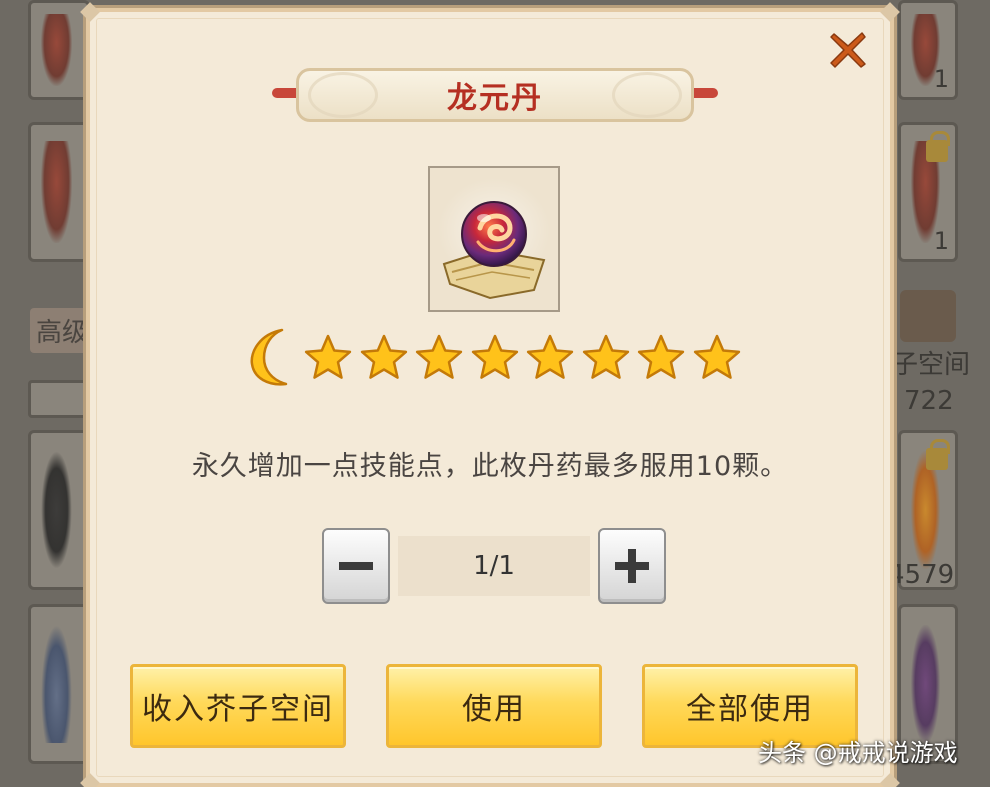 The image size is (990, 787). What do you see at coordinates (238, 706) in the screenshot?
I see `store-to-space-button: 收入芥子空间` at bounding box center [238, 706].